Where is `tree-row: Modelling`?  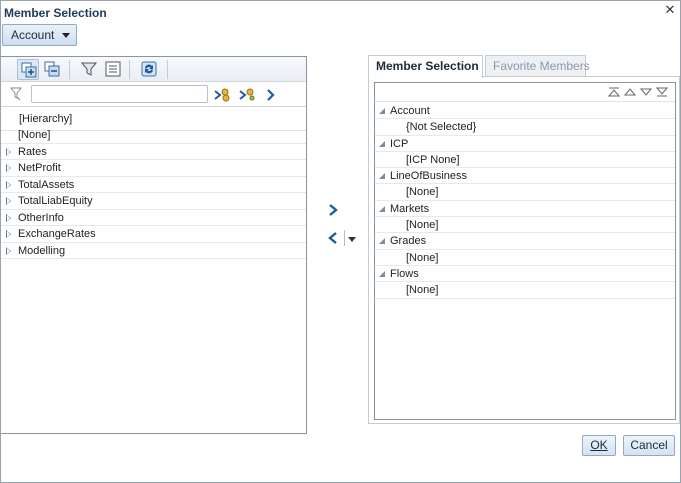 tree-row: Modelling is located at coordinates (153, 251).